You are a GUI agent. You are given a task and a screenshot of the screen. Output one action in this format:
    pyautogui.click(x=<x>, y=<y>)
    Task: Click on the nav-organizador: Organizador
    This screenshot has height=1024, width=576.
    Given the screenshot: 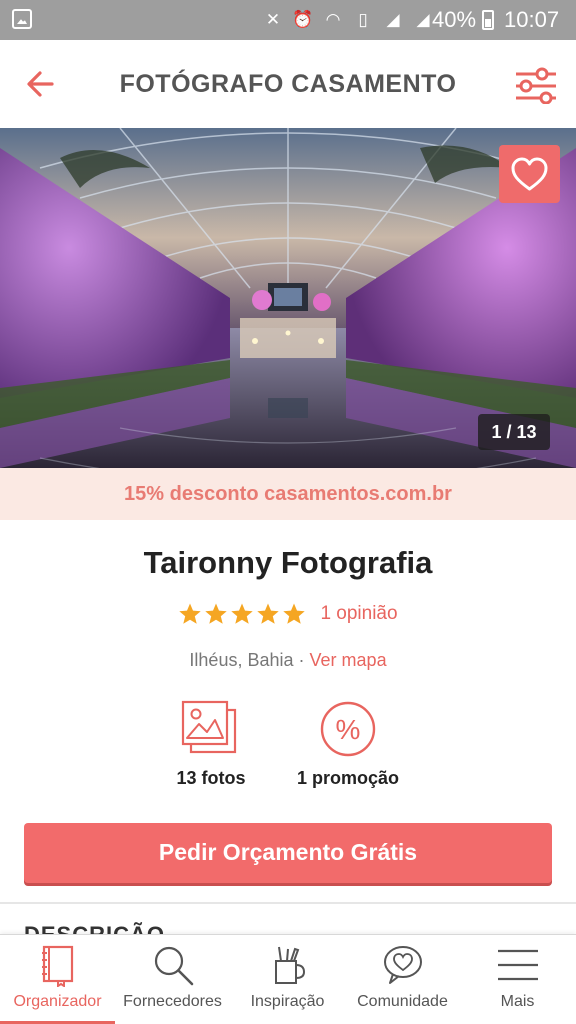 What is the action you would take?
    pyautogui.click(x=57, y=979)
    